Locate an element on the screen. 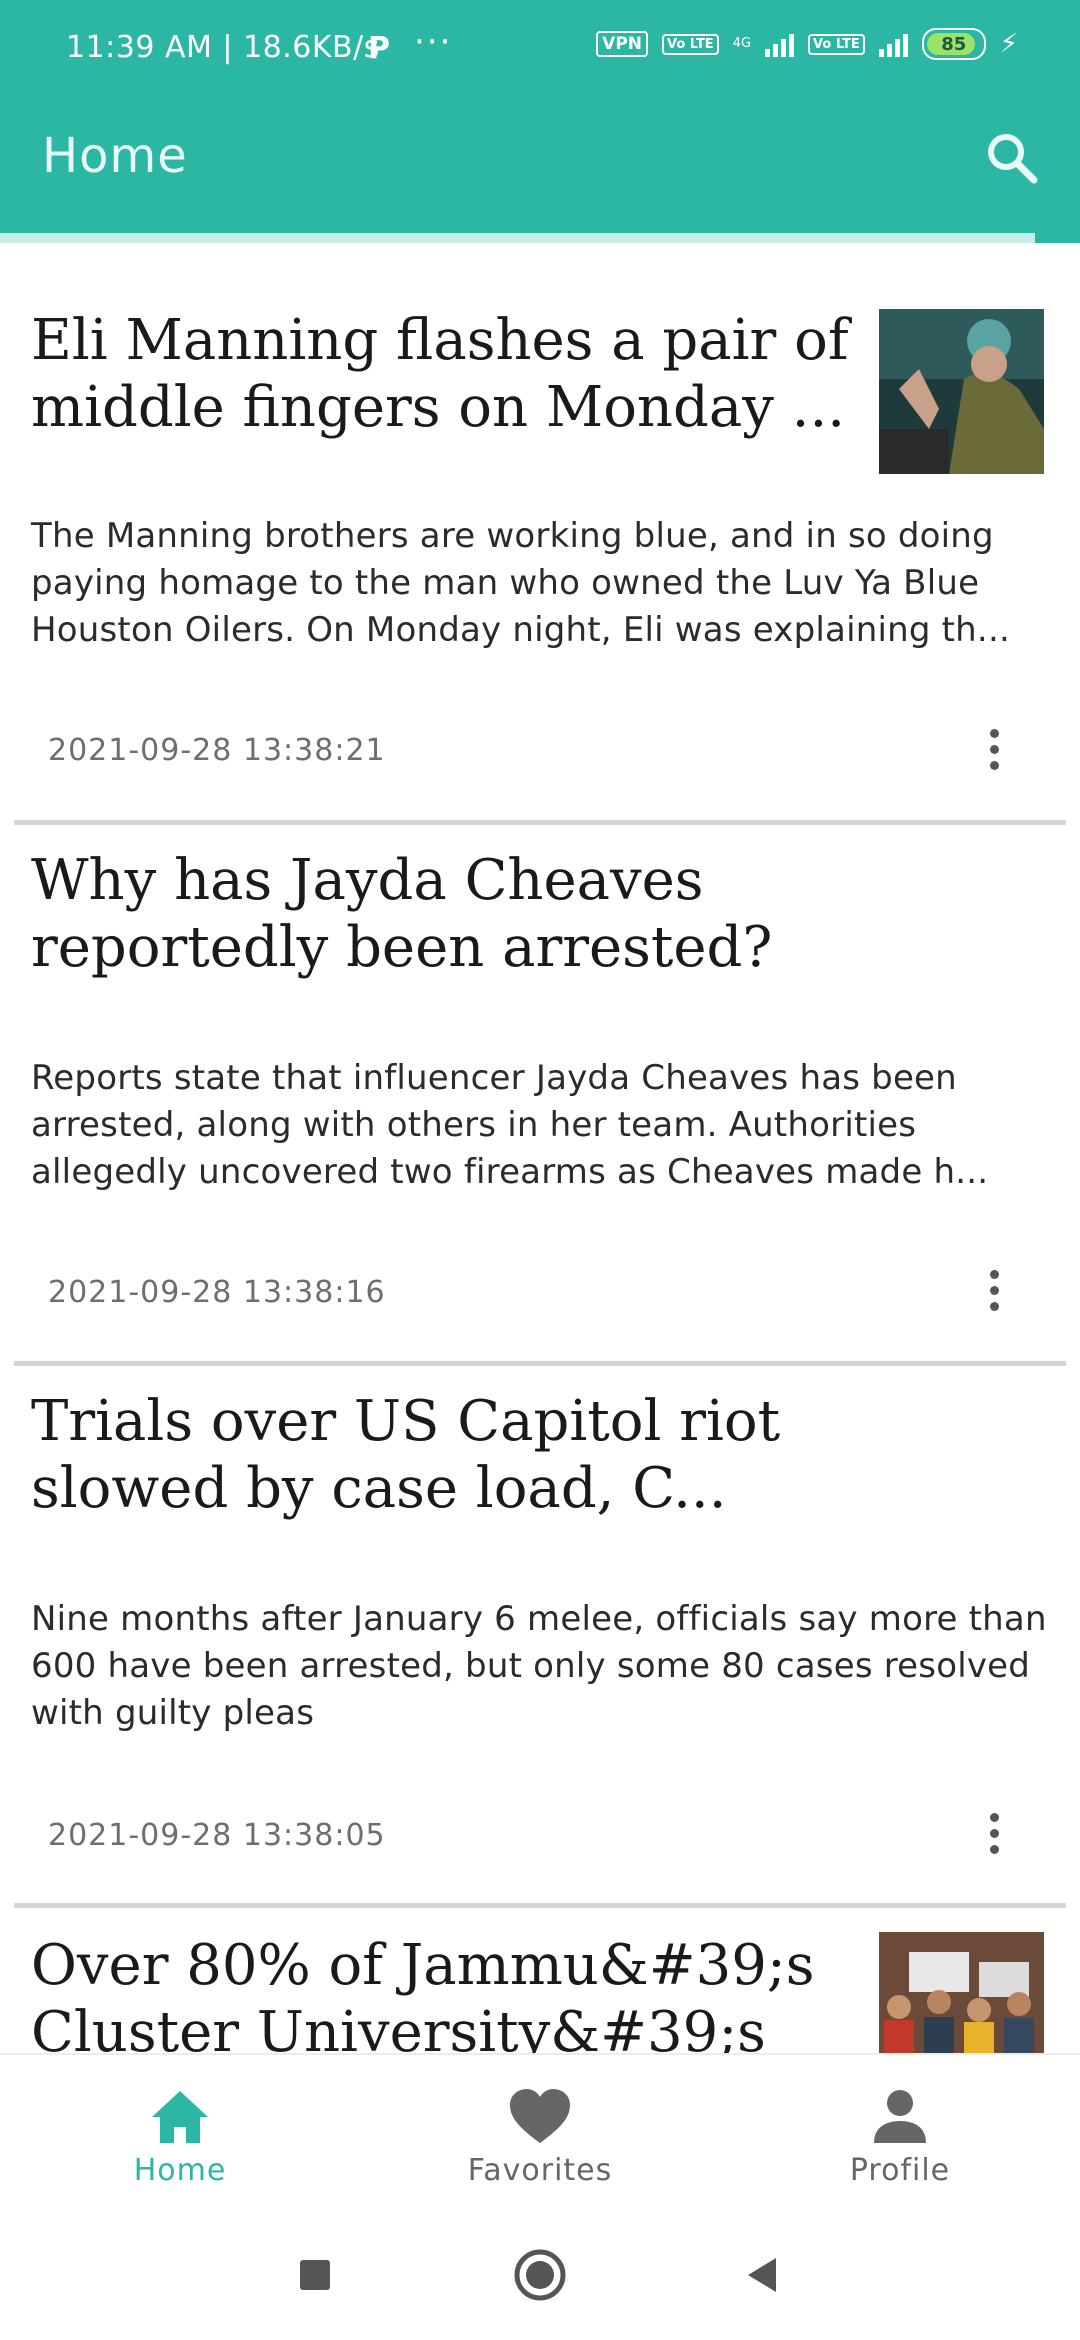 This screenshot has width=1080, height=2340. article-date: 2021-09-28 13:38:16 is located at coordinates (217, 1292).